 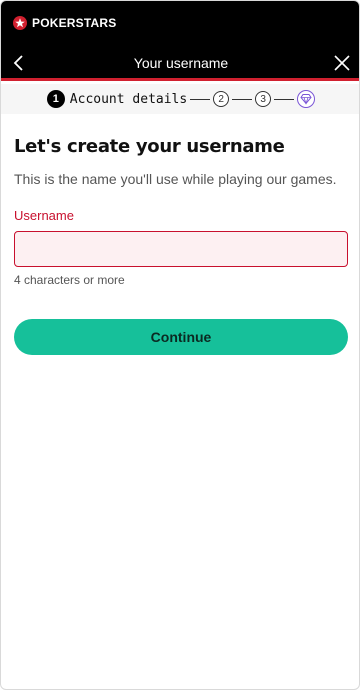 I want to click on step-1-indicator: 1, so click(x=55, y=99).